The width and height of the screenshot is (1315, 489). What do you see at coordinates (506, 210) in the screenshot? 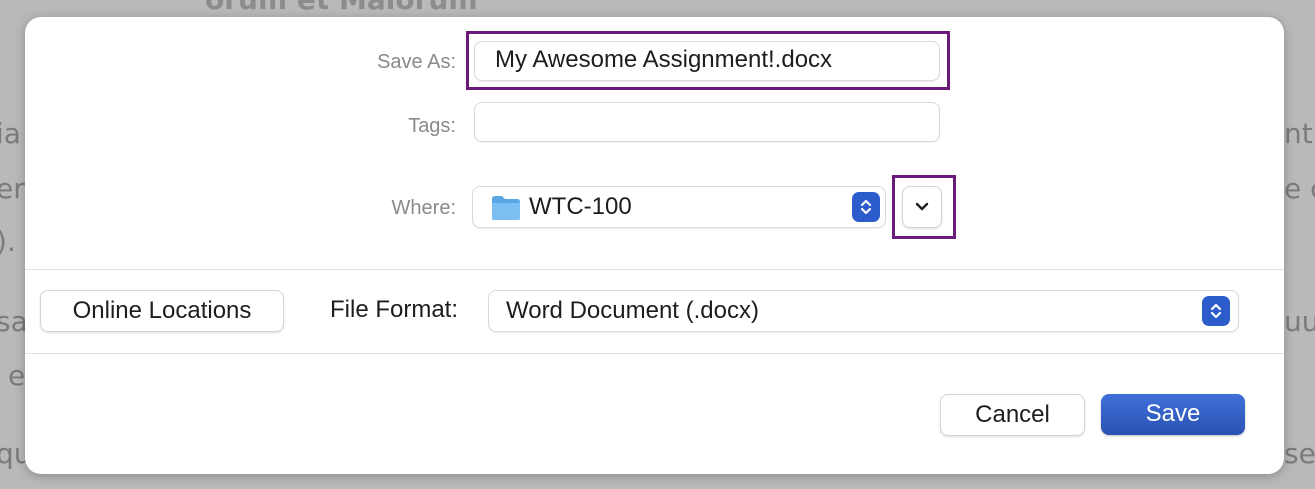
I see `folder-icon` at bounding box center [506, 210].